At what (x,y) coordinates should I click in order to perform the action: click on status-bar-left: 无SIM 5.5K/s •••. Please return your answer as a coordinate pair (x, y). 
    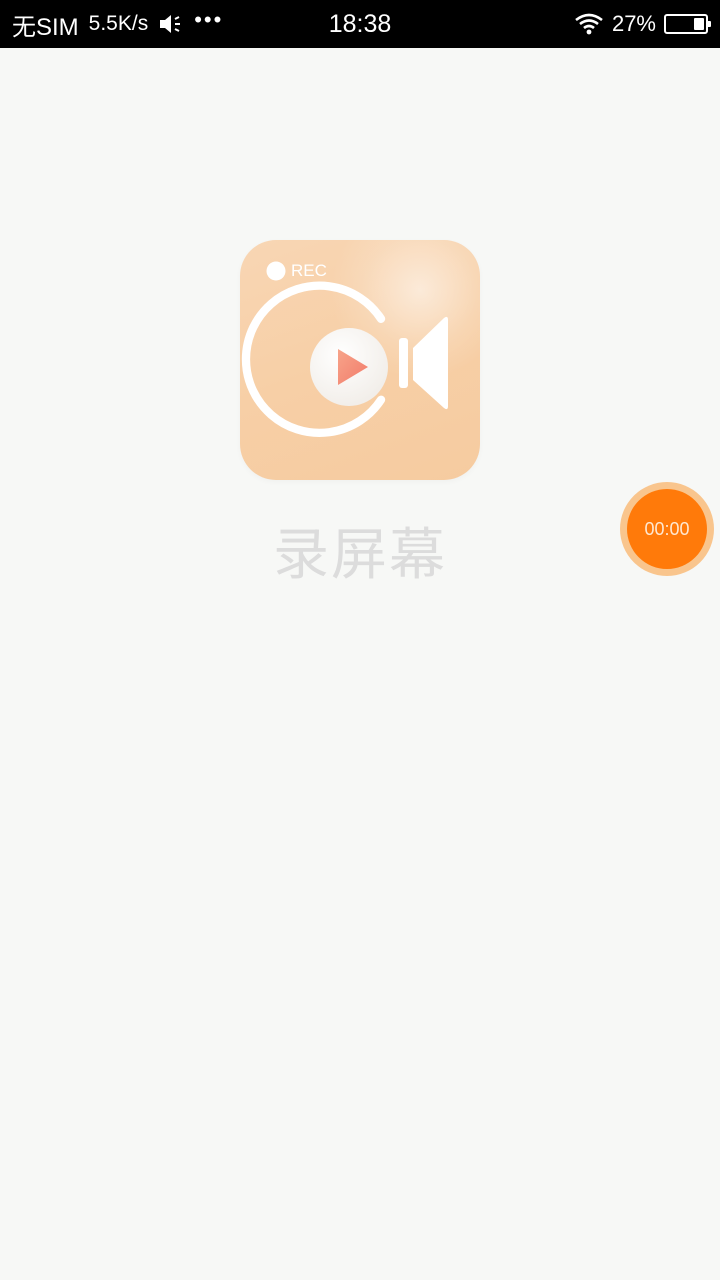
    Looking at the image, I should click on (117, 24).